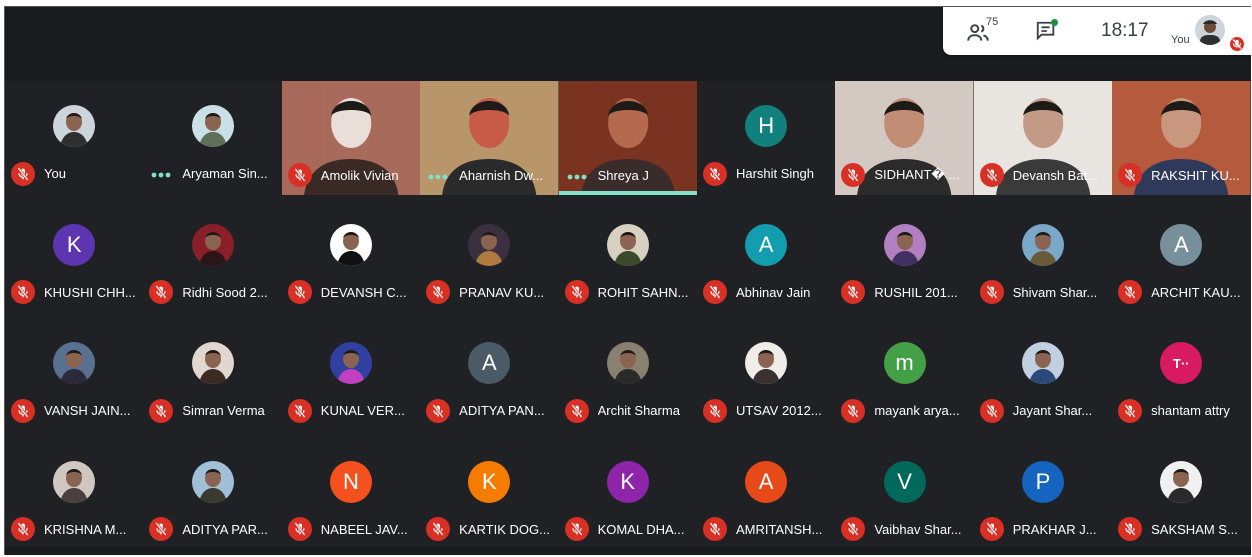 The width and height of the screenshot is (1252, 557). I want to click on audio-activity-icon, so click(577, 175).